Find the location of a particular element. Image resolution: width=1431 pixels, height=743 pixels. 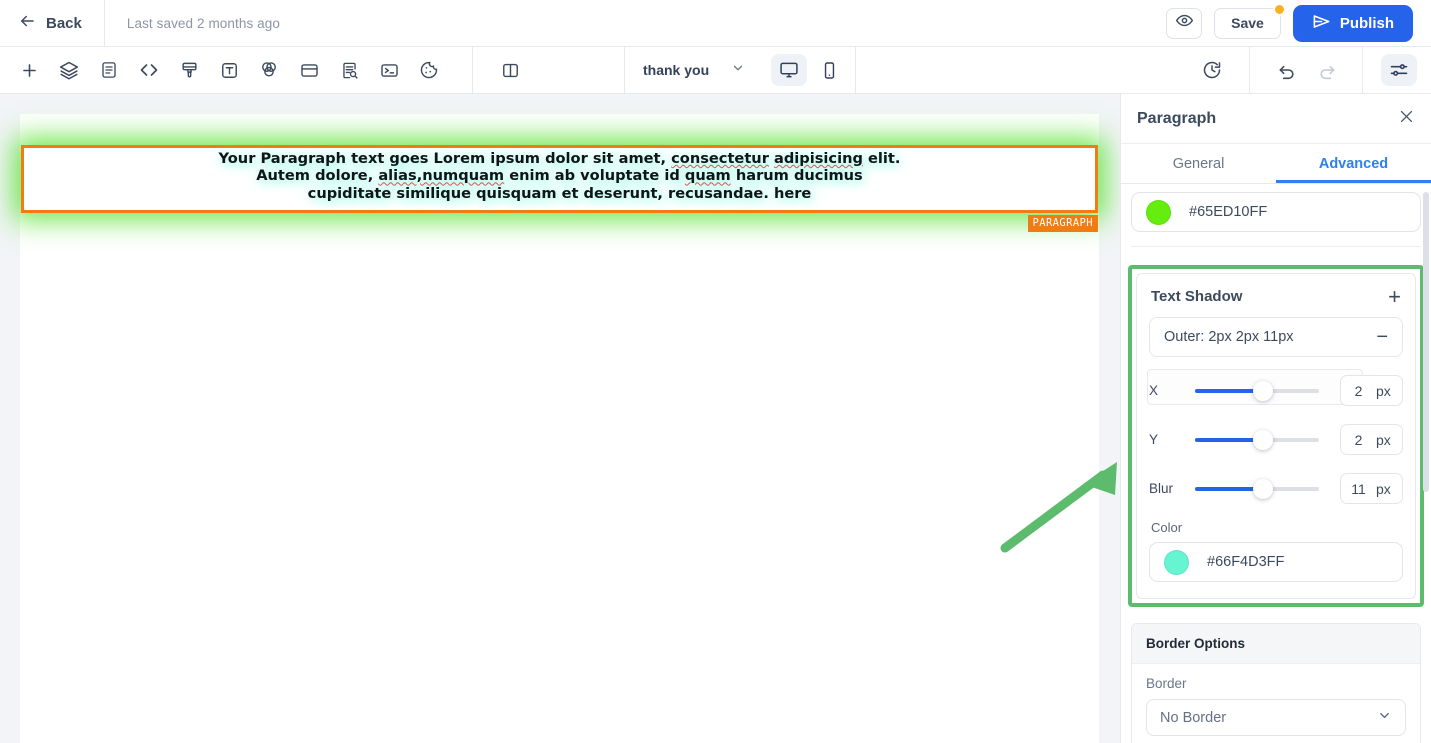

save-button: Save is located at coordinates (1250, 20).